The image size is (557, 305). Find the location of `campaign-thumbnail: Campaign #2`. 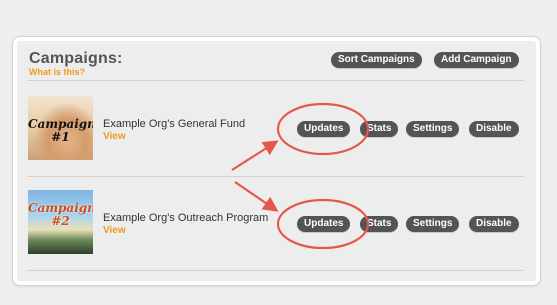

campaign-thumbnail: Campaign #2 is located at coordinates (60, 222).